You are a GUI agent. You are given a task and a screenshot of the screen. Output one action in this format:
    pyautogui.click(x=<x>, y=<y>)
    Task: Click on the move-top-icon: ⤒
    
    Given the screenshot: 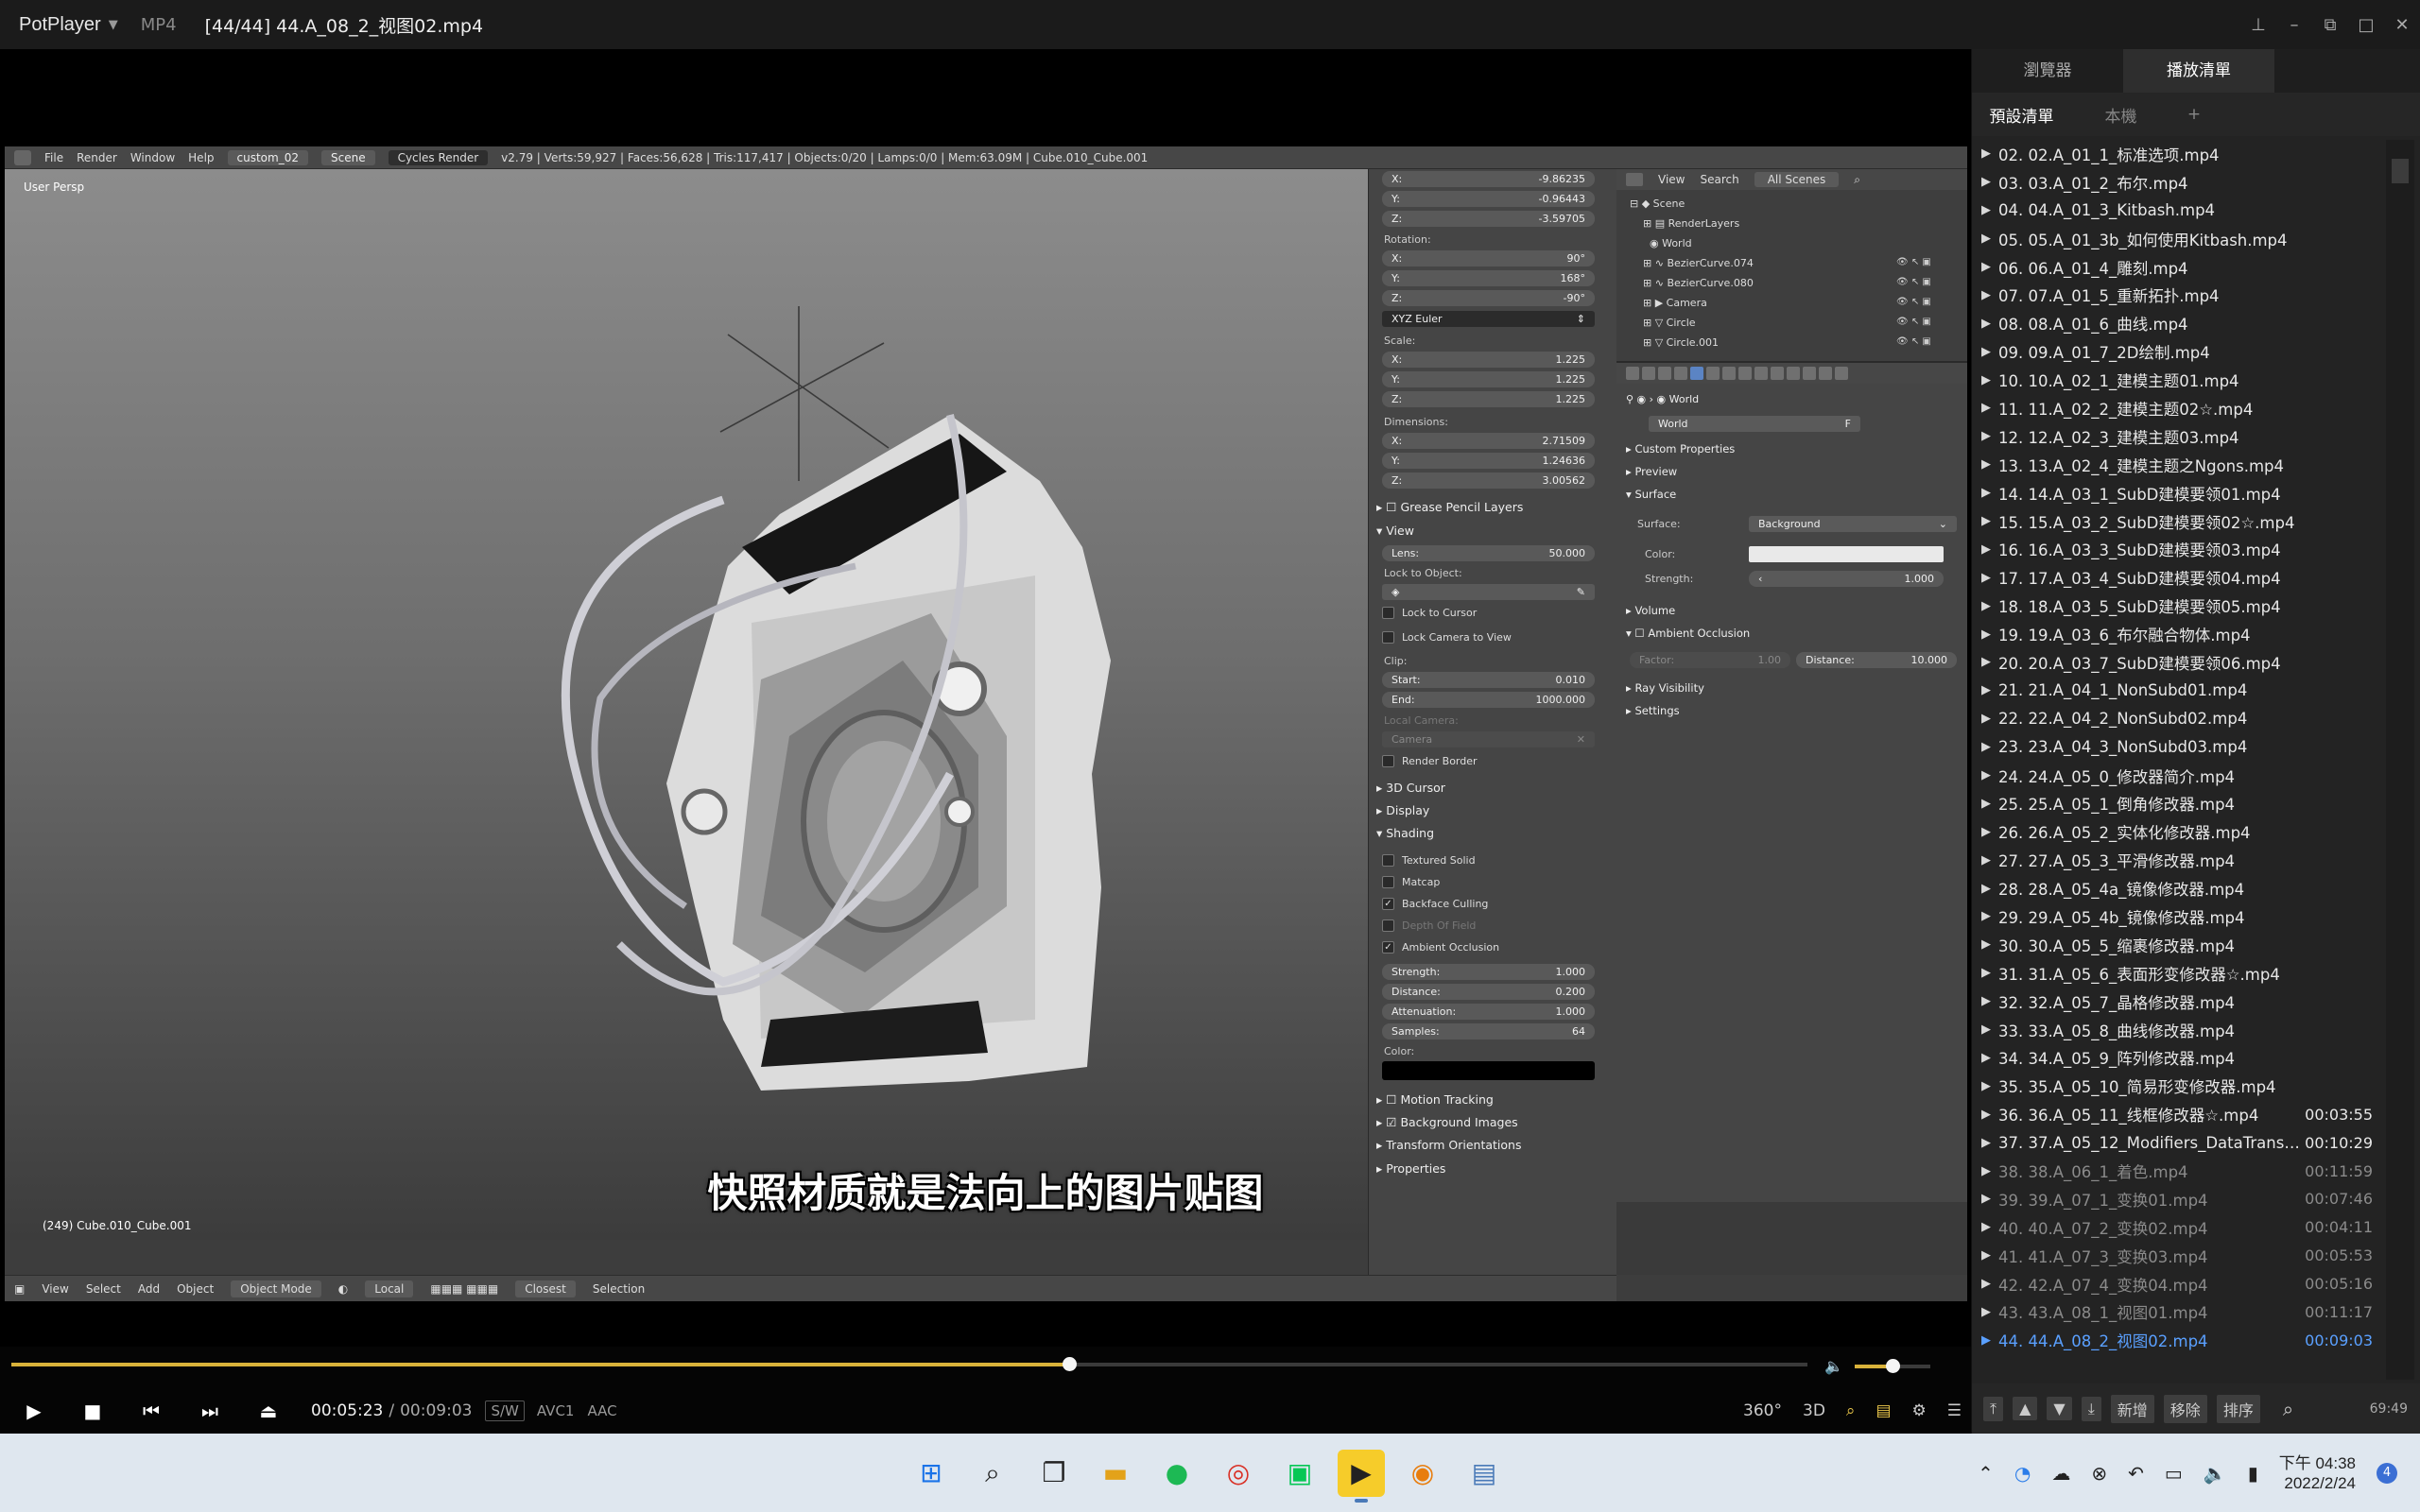 What is the action you would take?
    pyautogui.click(x=1993, y=1408)
    